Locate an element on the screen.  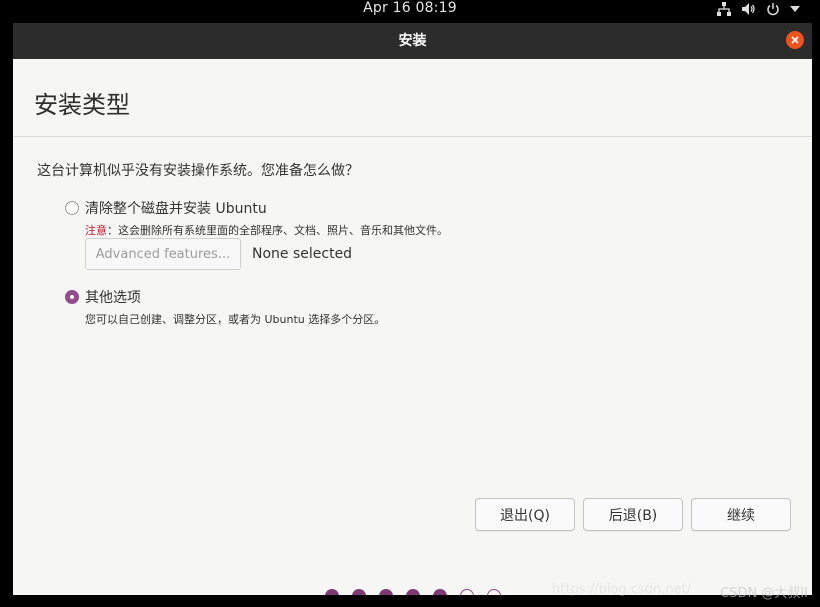
erase-disk-note: 注意：这会删除所有系统里面的全部程序、文档、照片、音乐和其他文件。 is located at coordinates (266, 230).